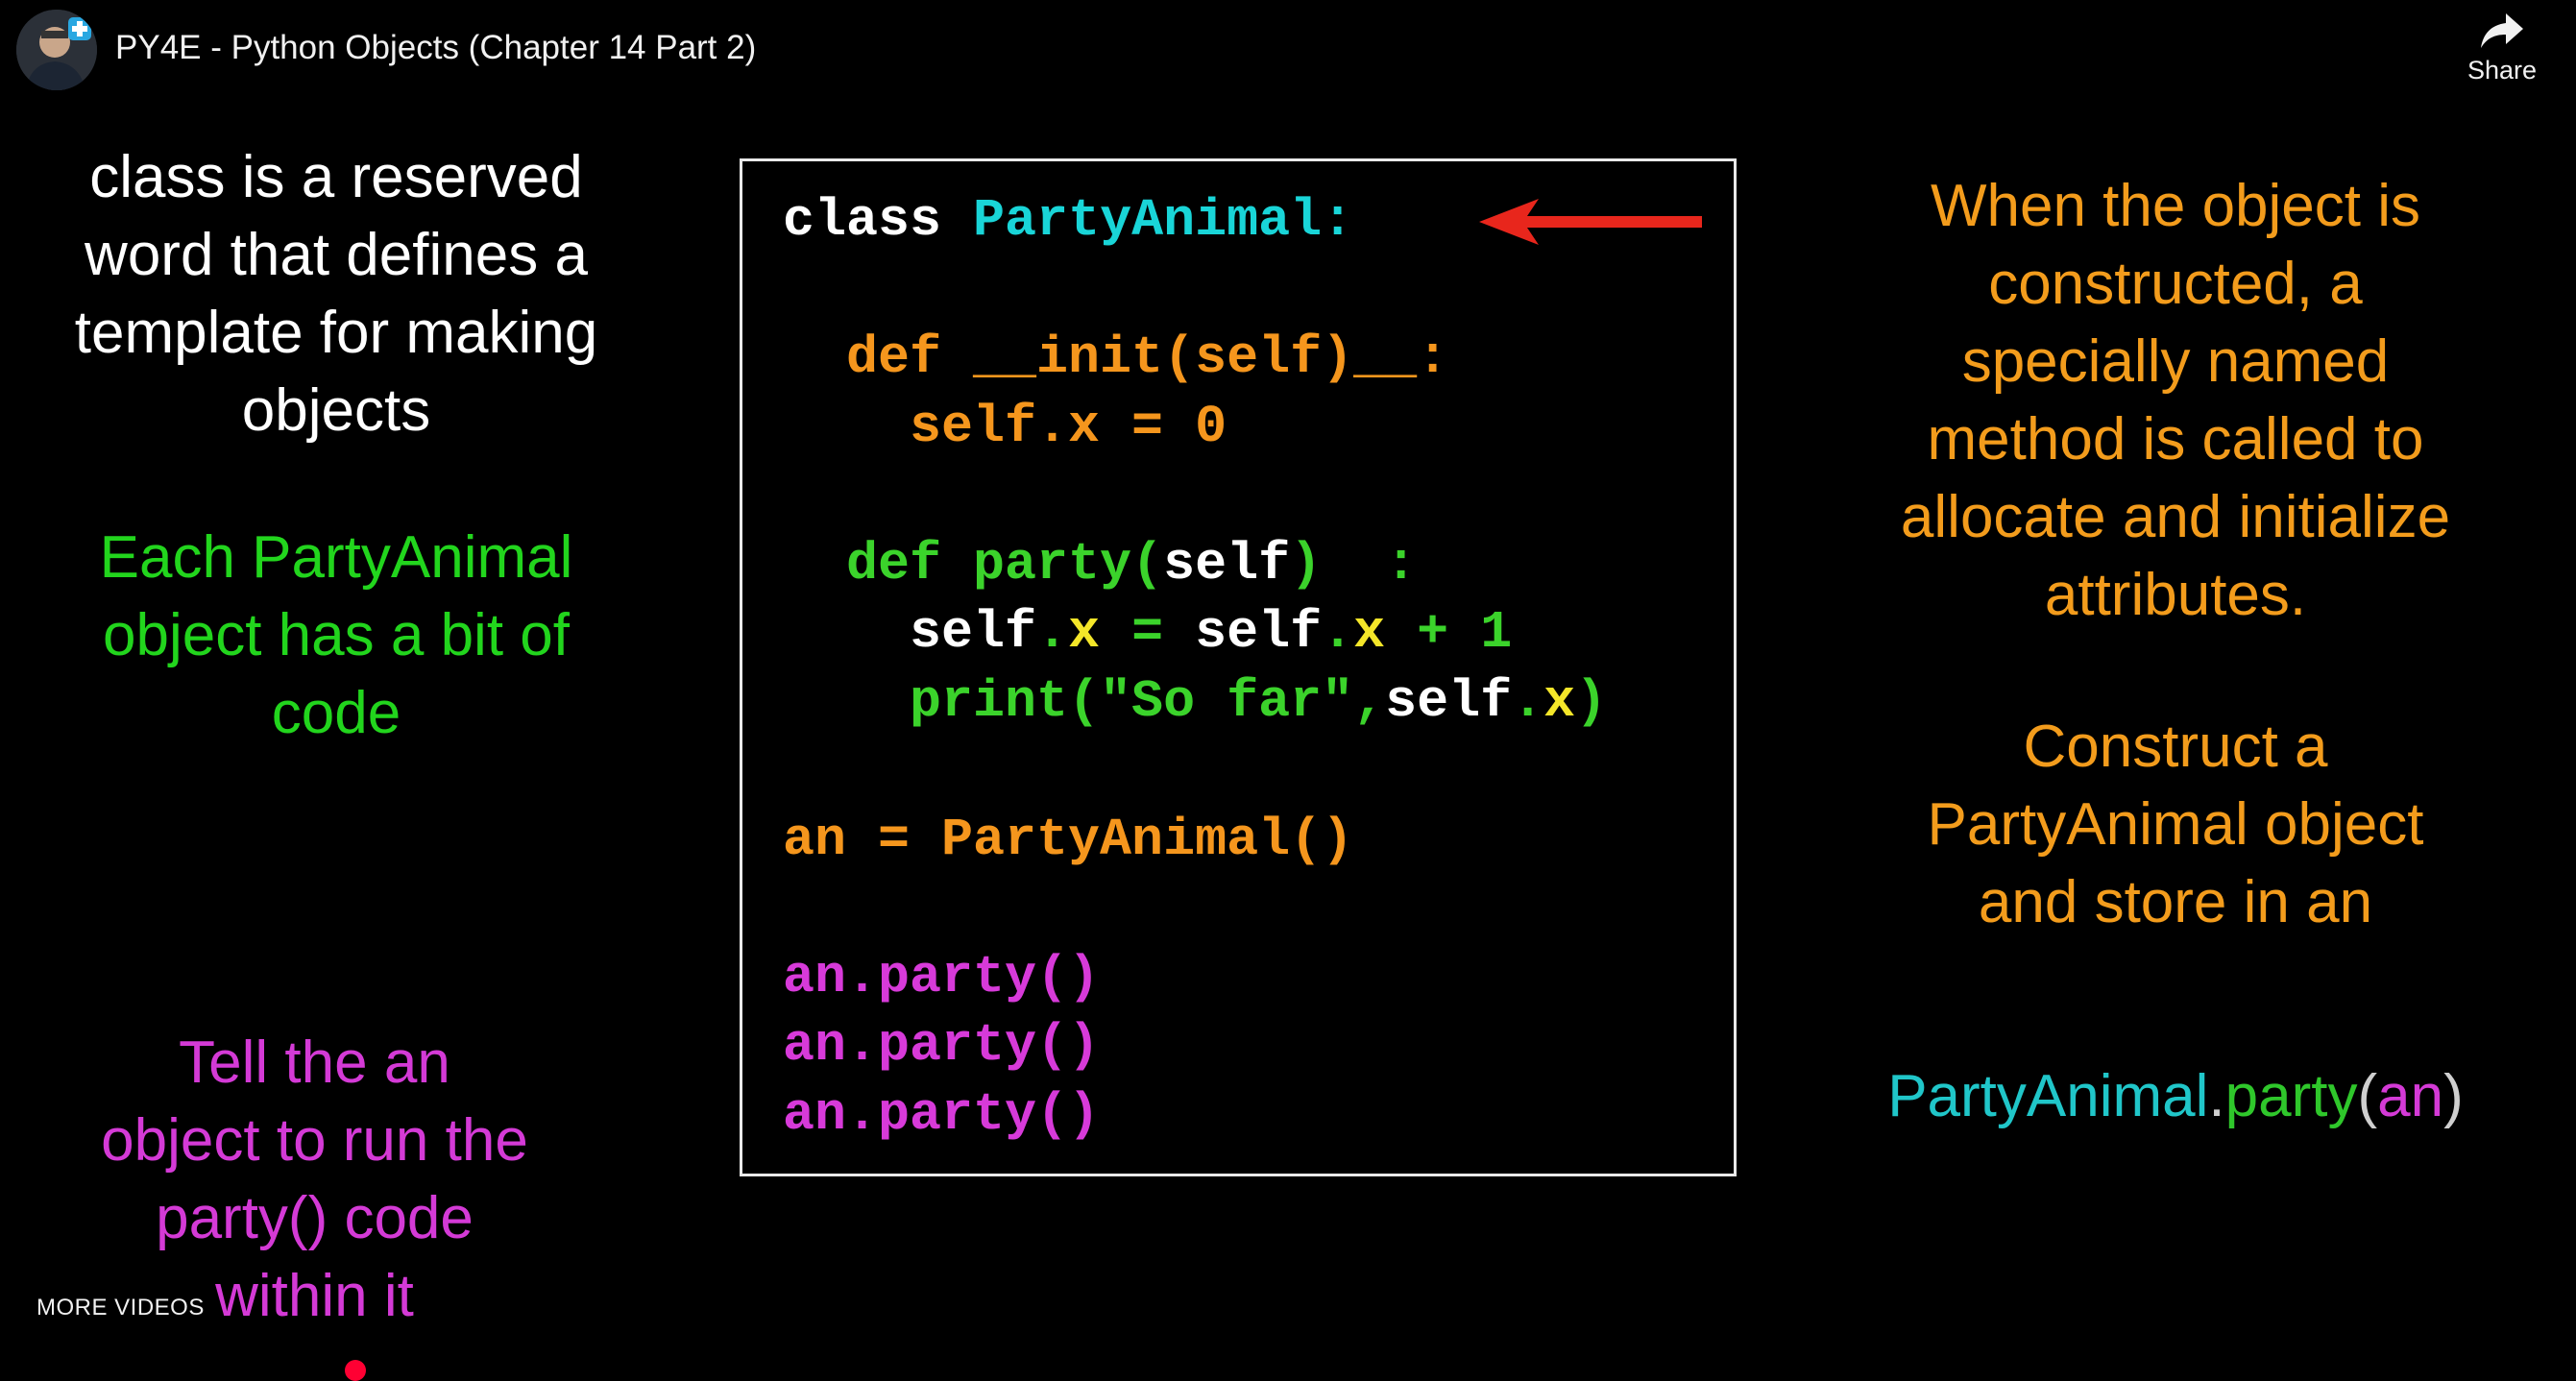 The width and height of the screenshot is (2576, 1381). I want to click on code-line-class: class PartyAnimal:, so click(1069, 221).